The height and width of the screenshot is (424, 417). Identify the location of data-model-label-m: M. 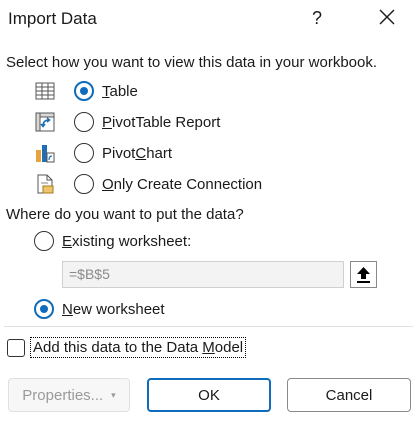
(208, 347).